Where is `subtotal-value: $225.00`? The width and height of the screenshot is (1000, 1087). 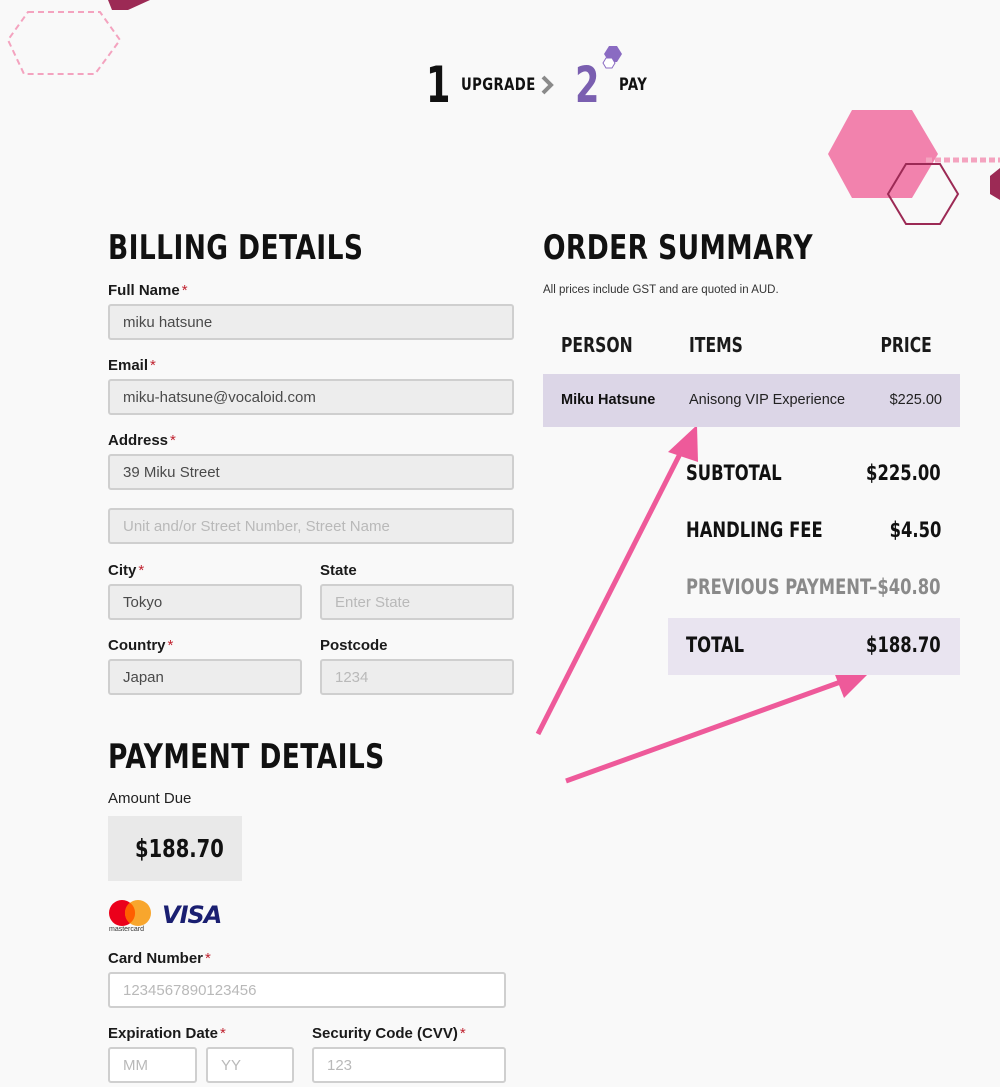 subtotal-value: $225.00 is located at coordinates (903, 473).